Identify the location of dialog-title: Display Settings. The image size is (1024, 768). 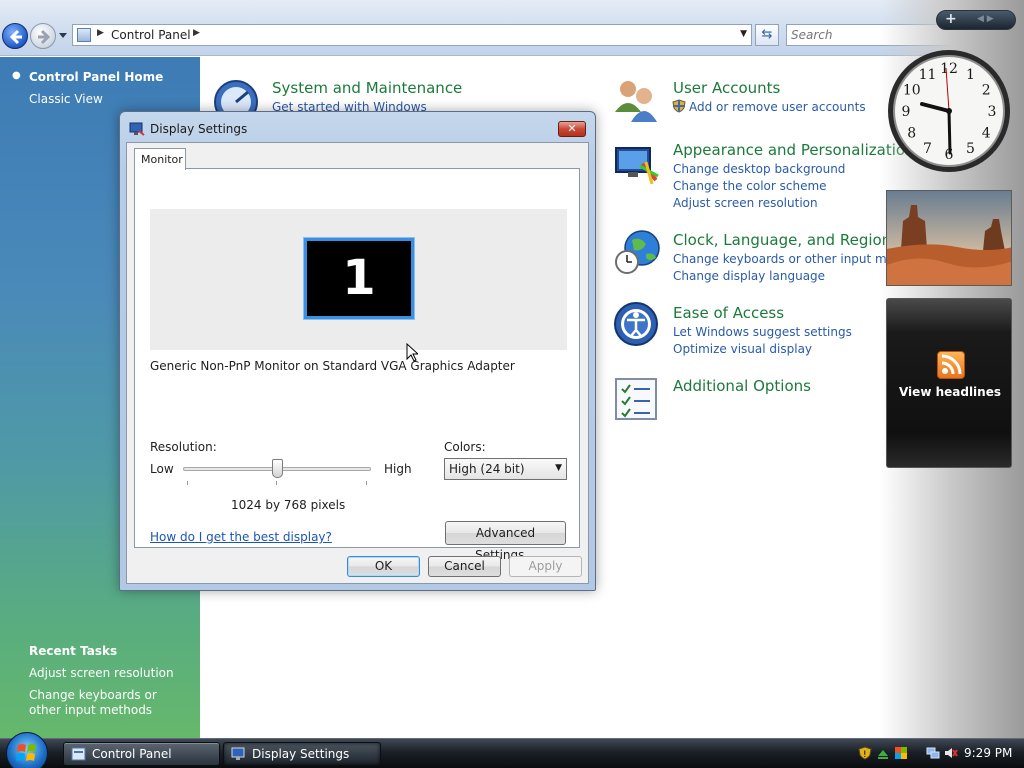
(199, 129).